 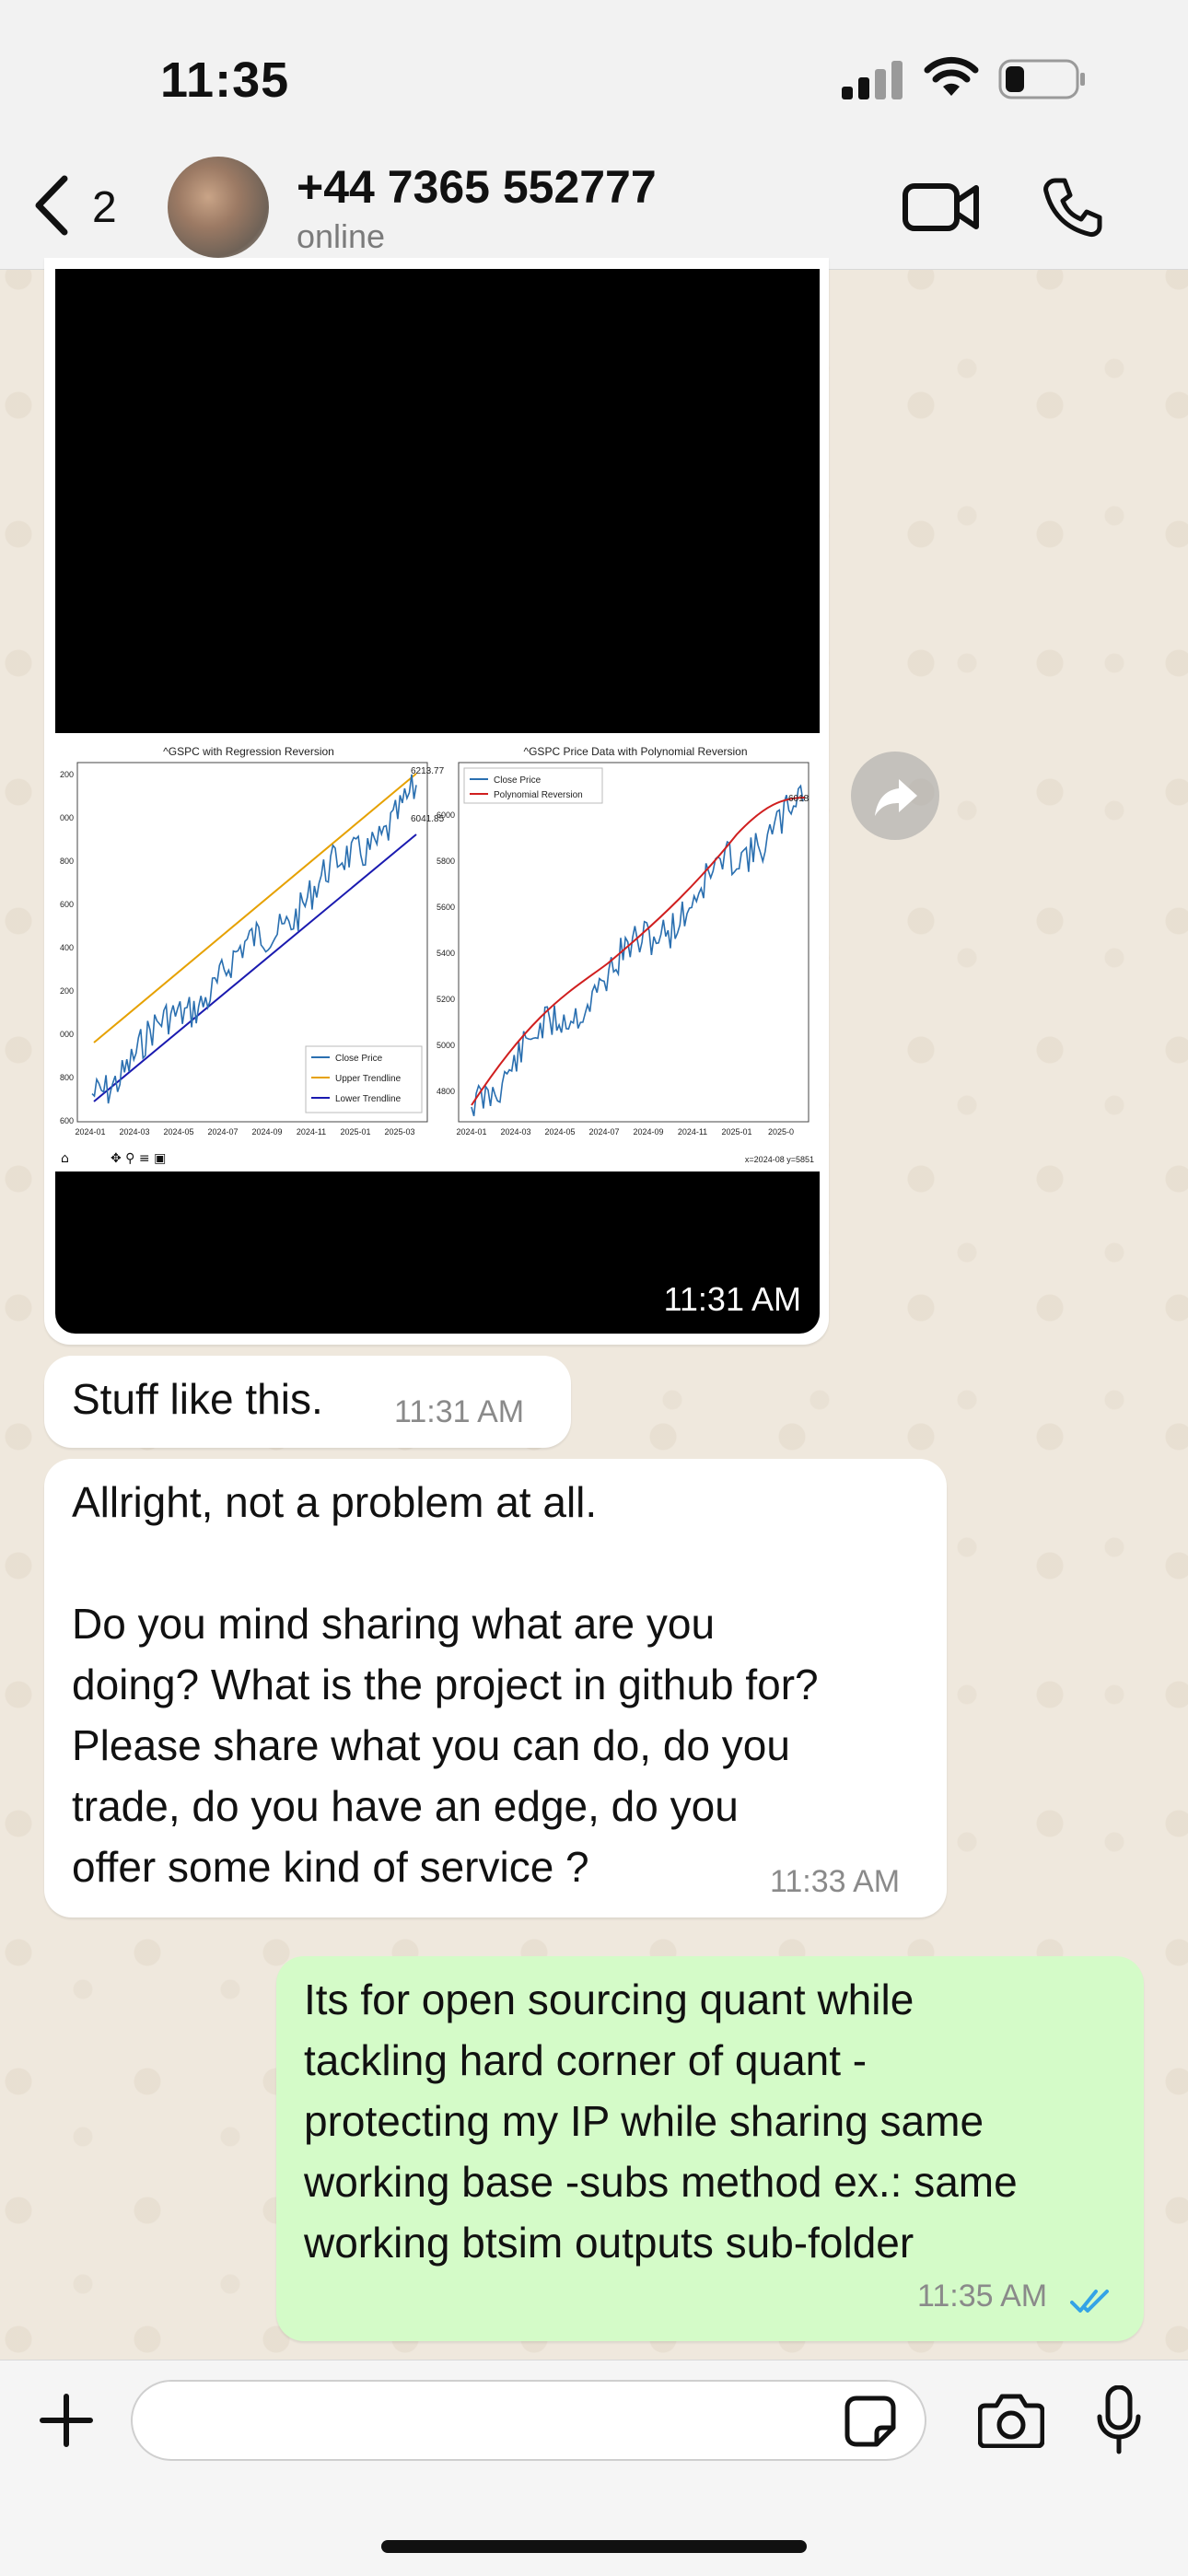 What do you see at coordinates (218, 207) in the screenshot?
I see `avatar` at bounding box center [218, 207].